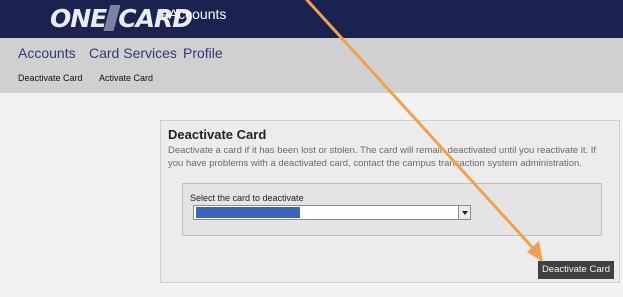  I want to click on card-select-group: Select the card to deactivate, so click(392, 209).